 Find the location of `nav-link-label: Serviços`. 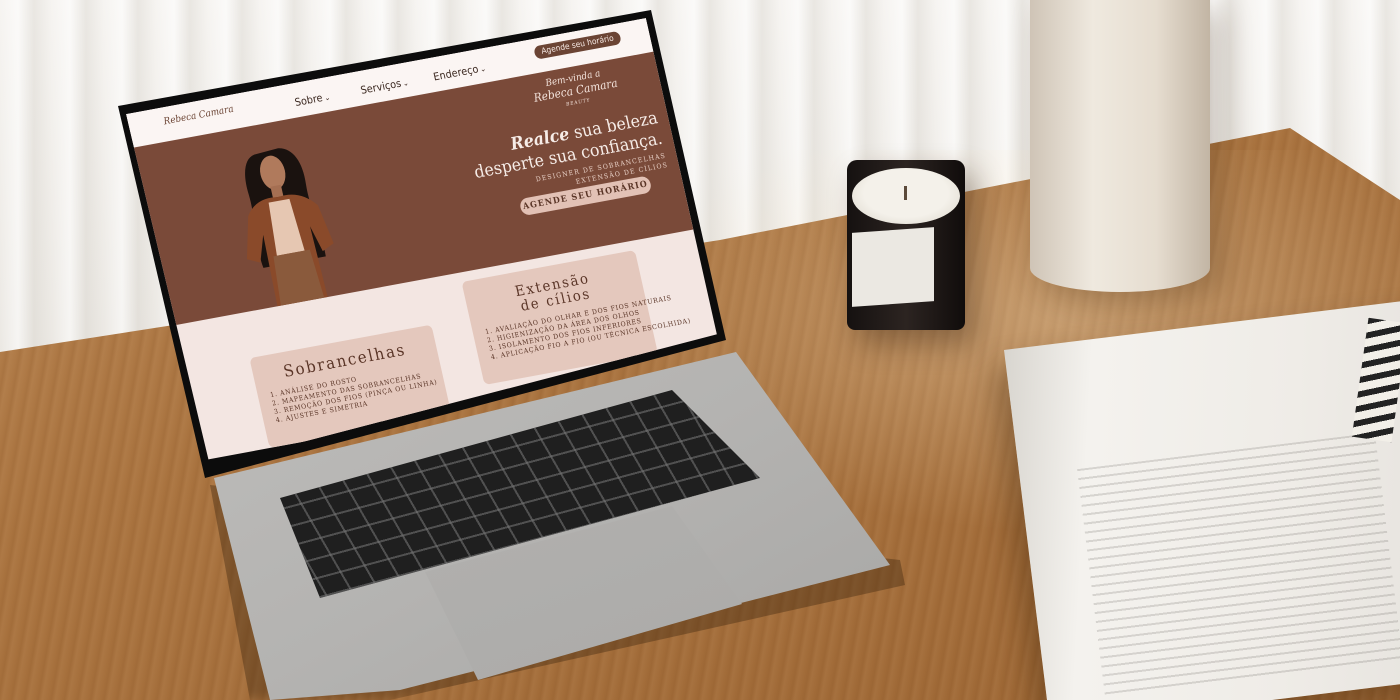

nav-link-label: Serviços is located at coordinates (381, 87).